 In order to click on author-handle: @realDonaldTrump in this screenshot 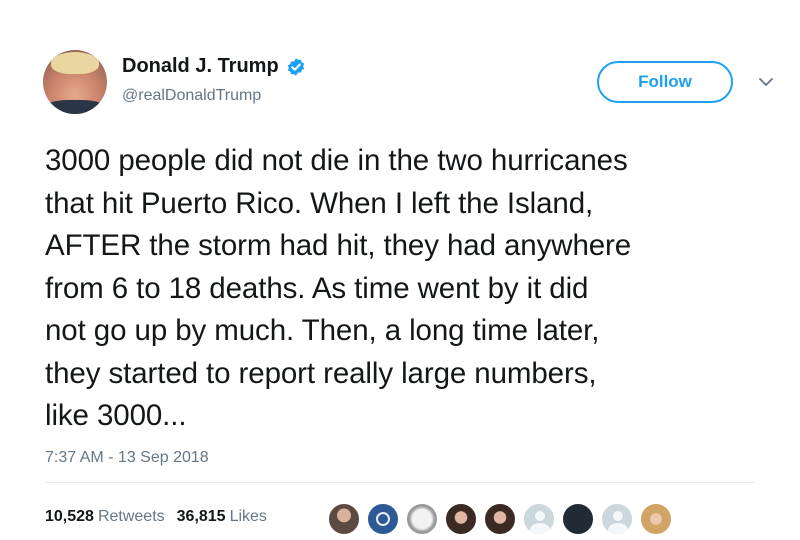, I will do `click(191, 96)`.